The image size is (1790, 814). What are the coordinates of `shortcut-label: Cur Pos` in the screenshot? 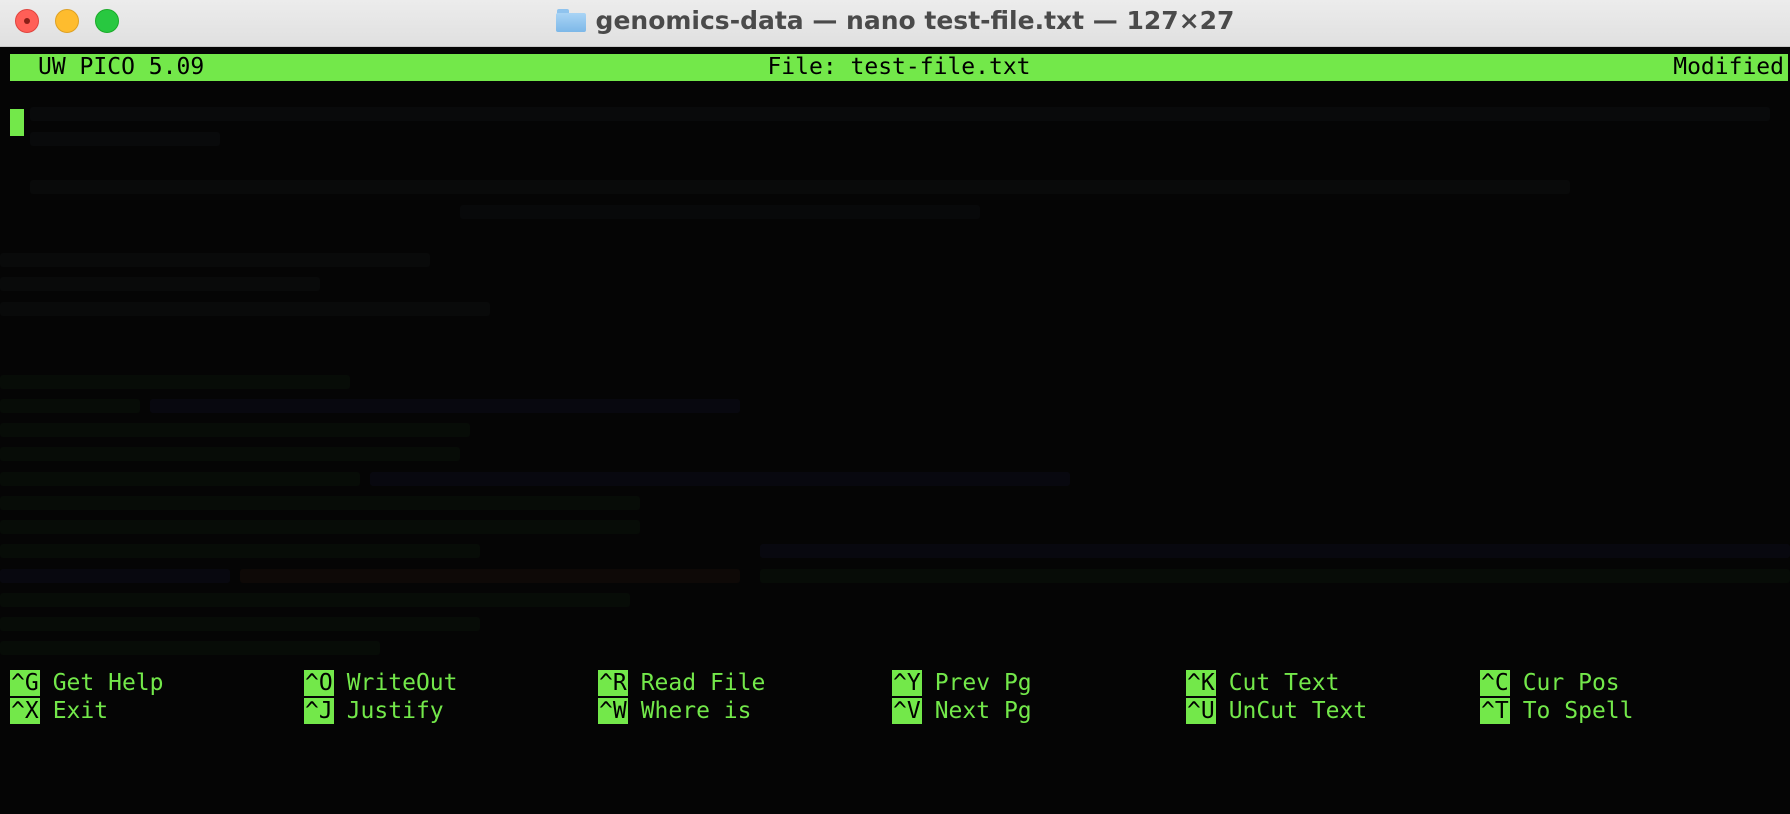 It's located at (1571, 683).